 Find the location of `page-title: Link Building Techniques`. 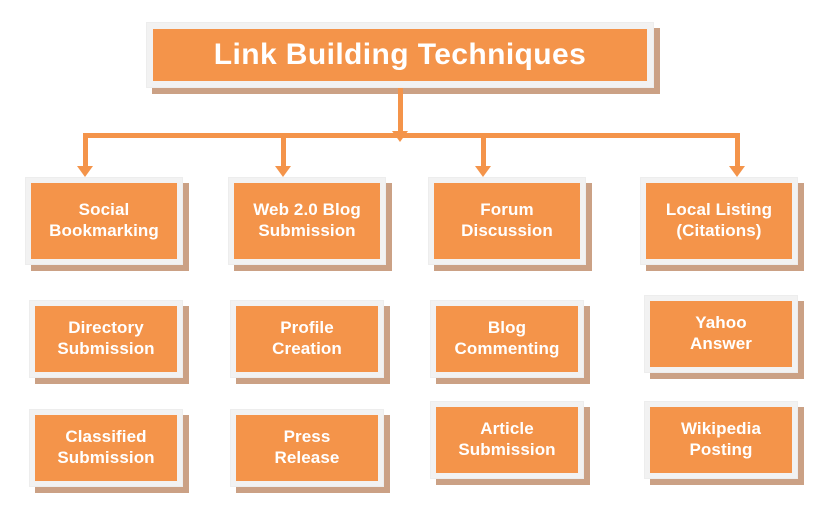

page-title: Link Building Techniques is located at coordinates (400, 54).